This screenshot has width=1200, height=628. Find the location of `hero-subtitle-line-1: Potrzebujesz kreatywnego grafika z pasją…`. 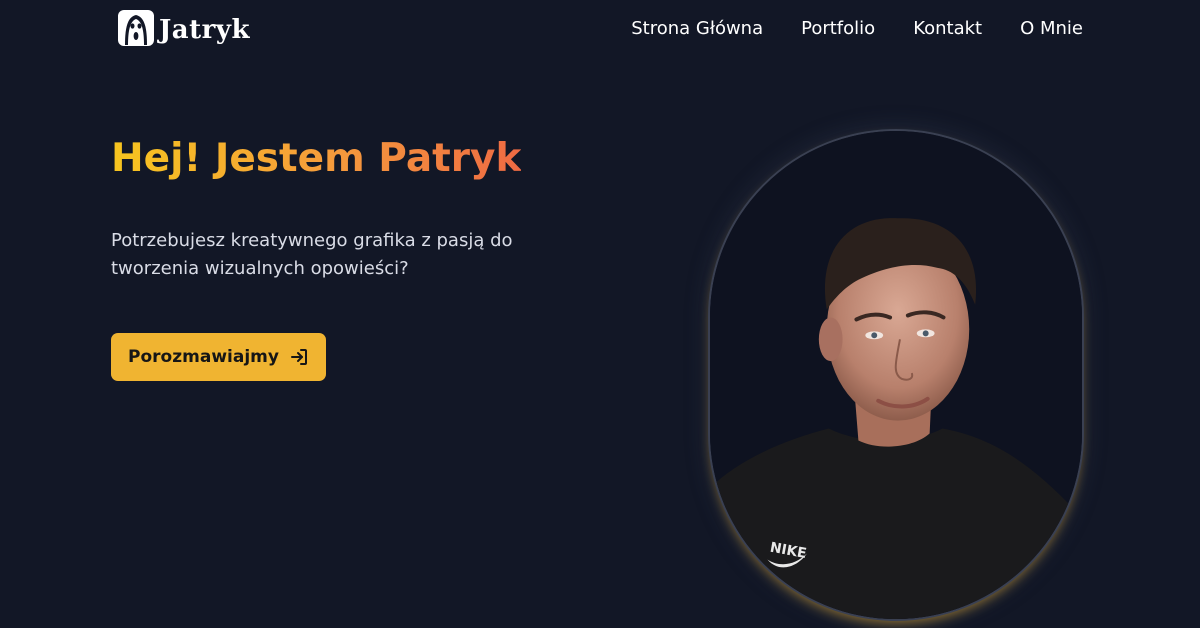

hero-subtitle-line-1: Potrzebujesz kreatywnego grafika z pasją… is located at coordinates (312, 240).